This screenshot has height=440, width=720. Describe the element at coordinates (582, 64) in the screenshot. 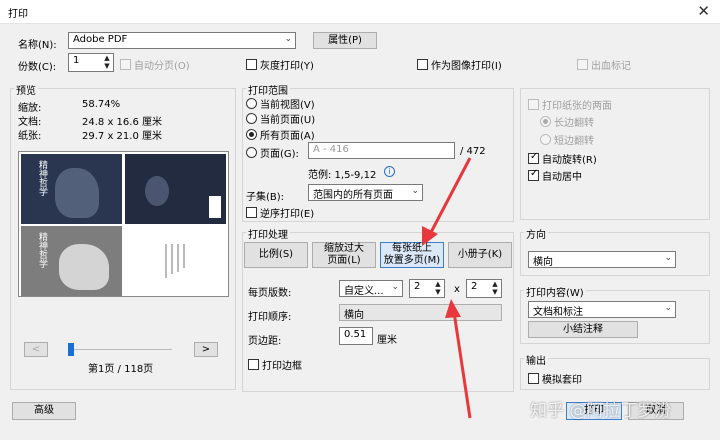

I see `bleed-marks-checkbox` at that location.